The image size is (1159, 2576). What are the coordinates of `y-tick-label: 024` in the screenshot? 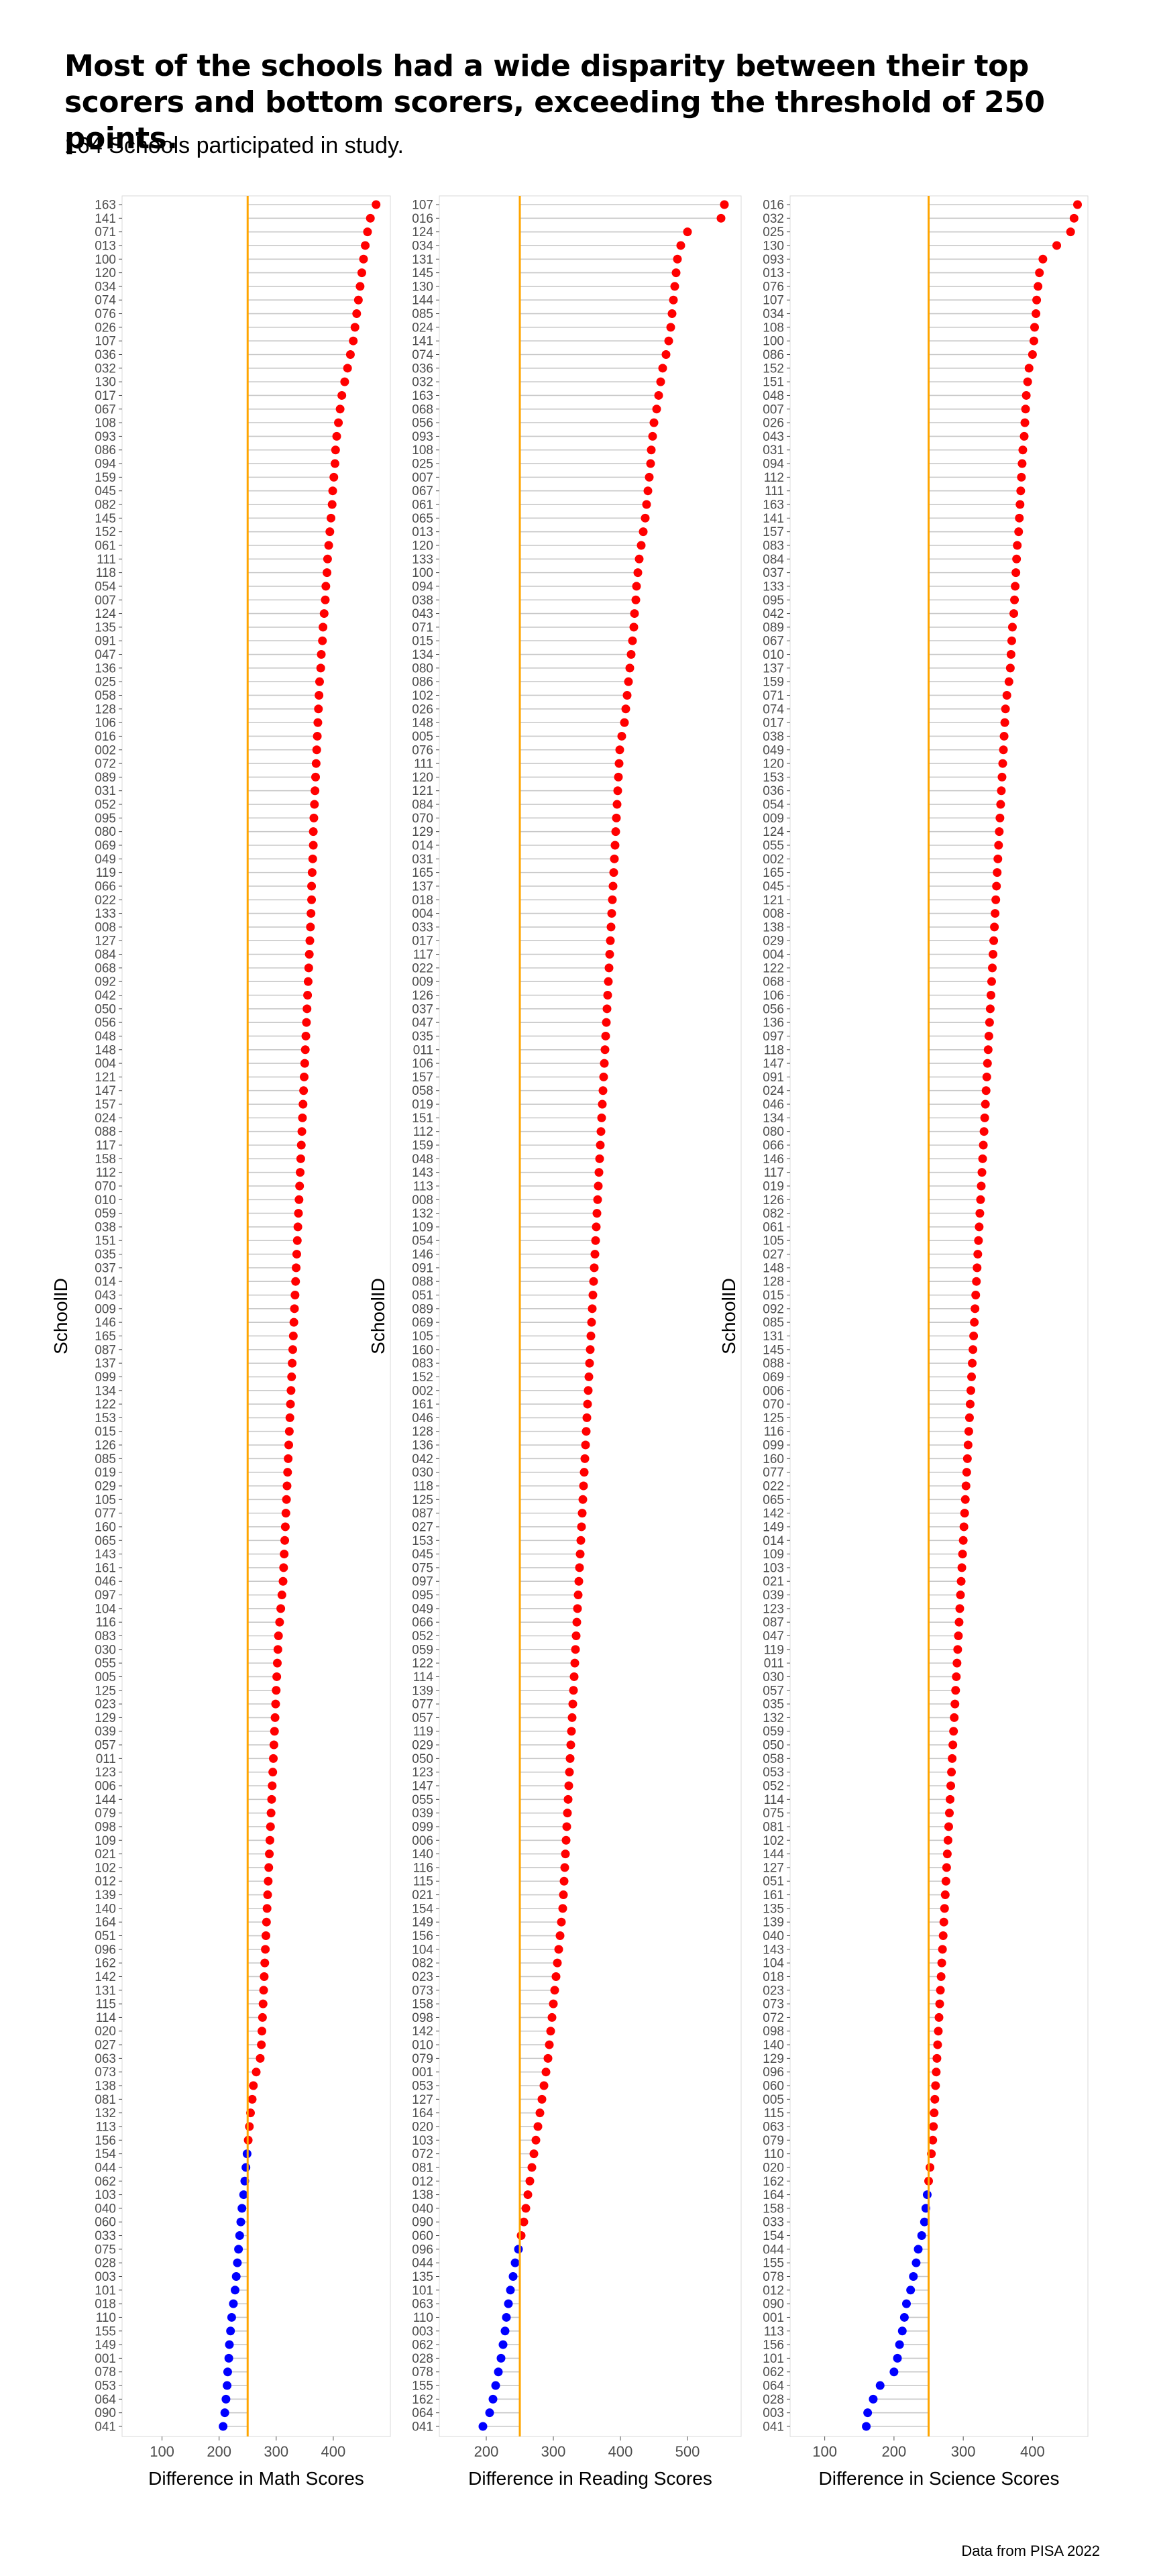 It's located at (773, 1091).